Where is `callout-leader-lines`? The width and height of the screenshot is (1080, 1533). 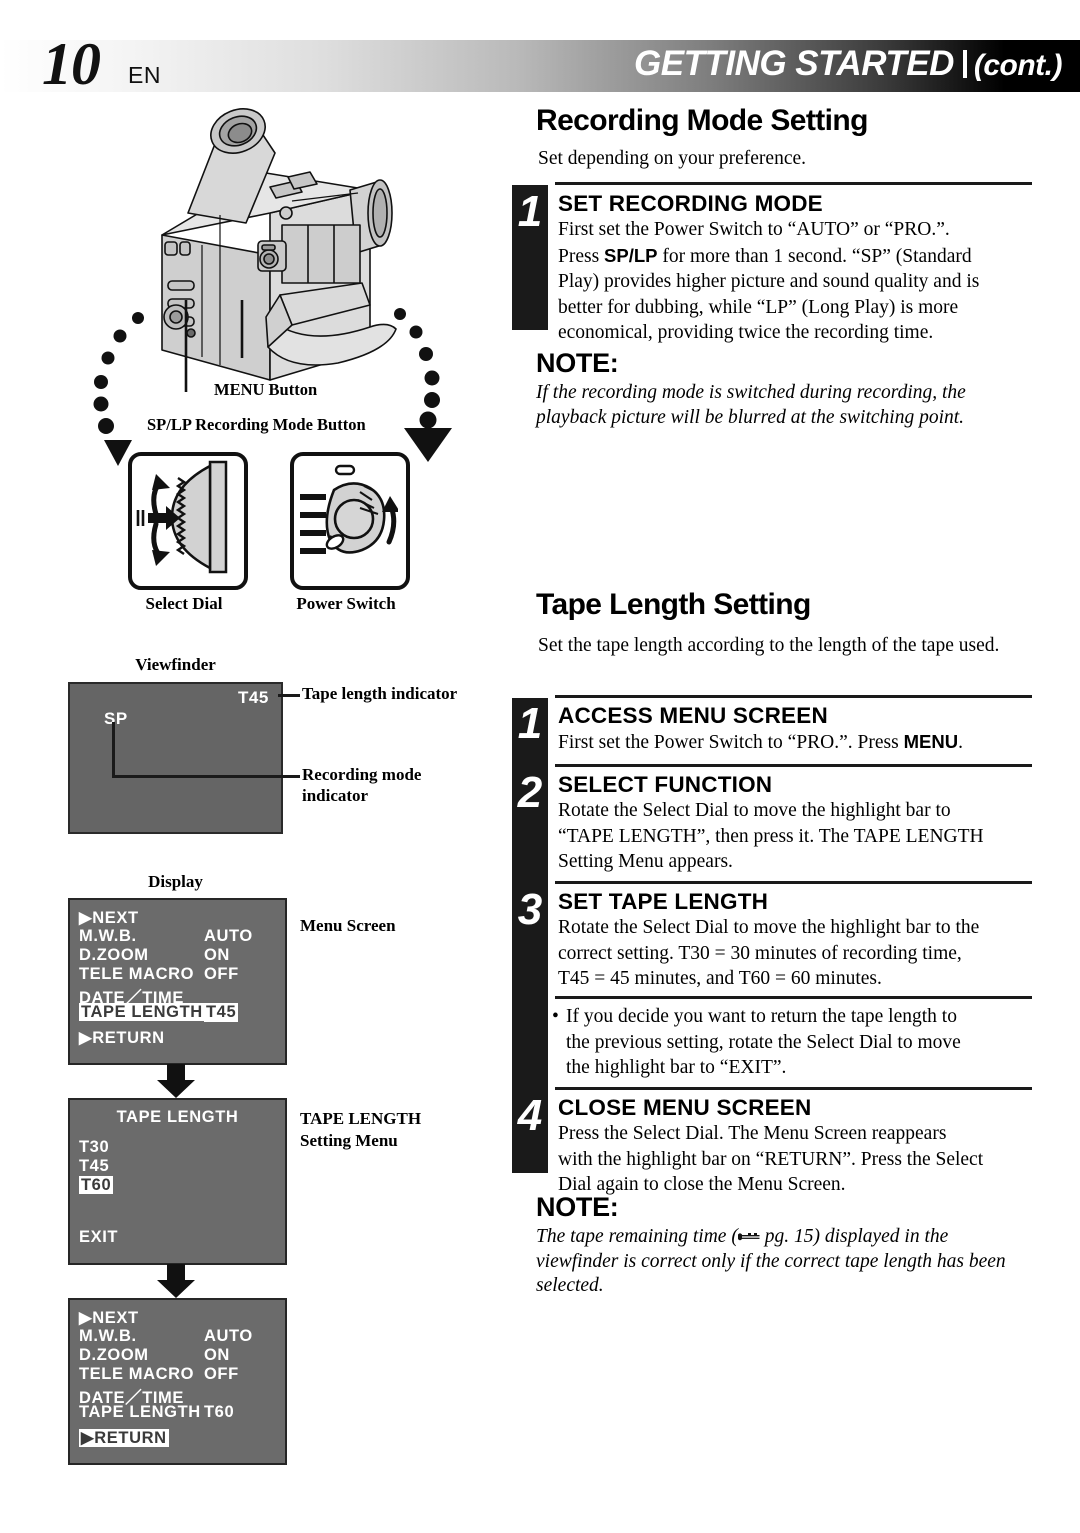
callout-leader-lines is located at coordinates (214, 346).